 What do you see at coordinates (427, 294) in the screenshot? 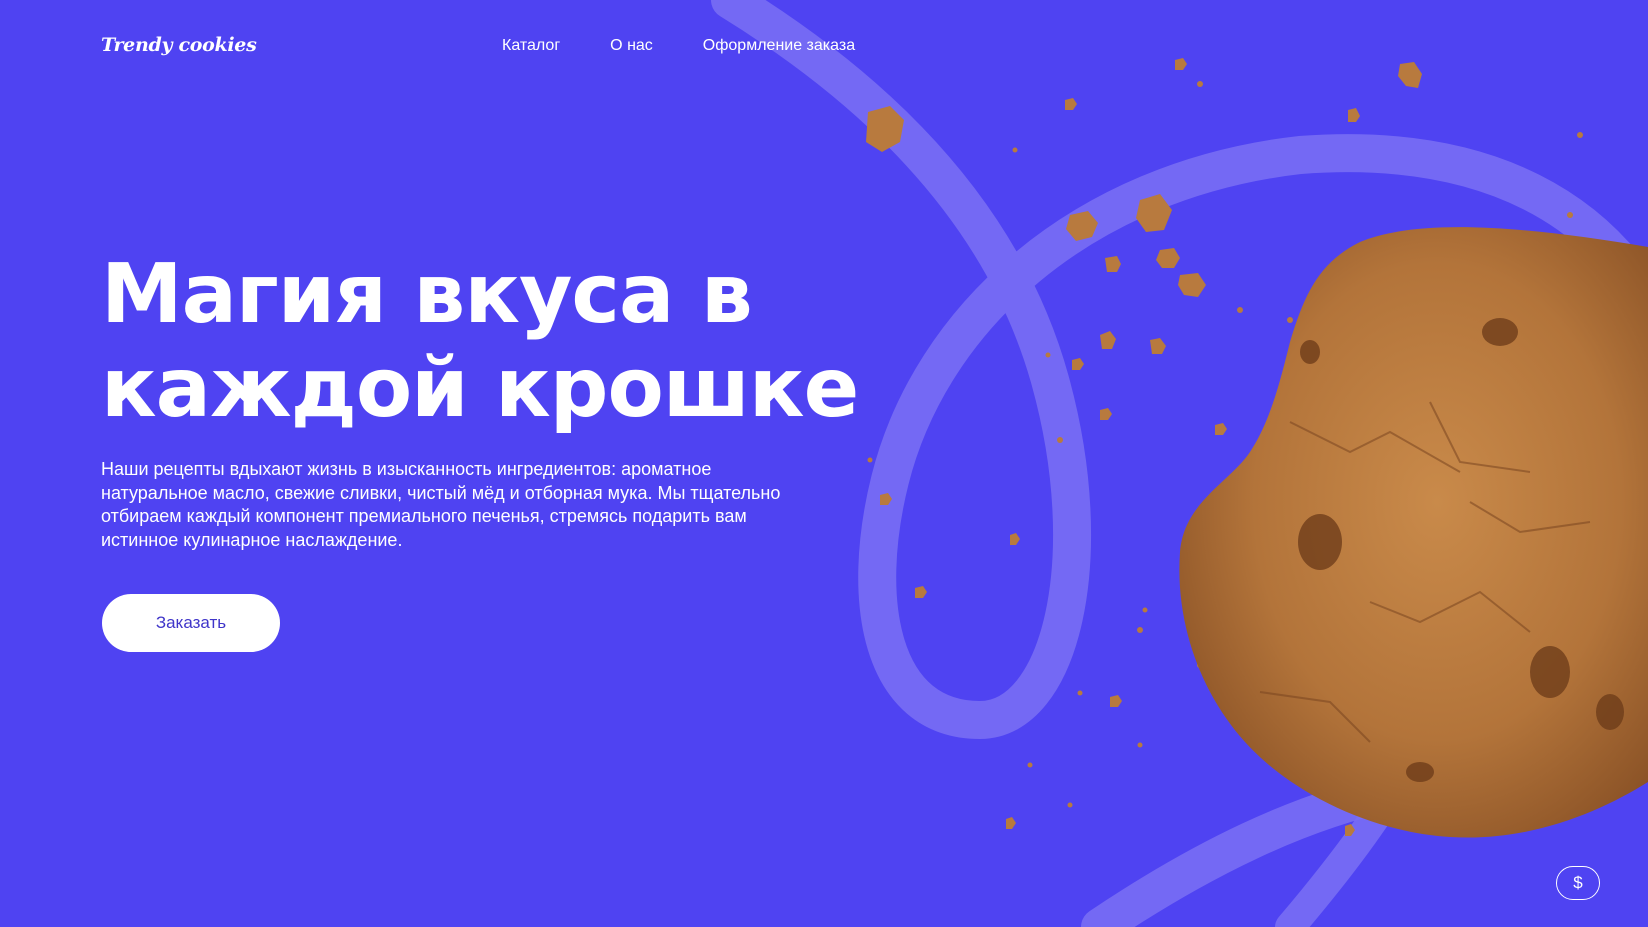
I see `hero-title-line1: Магия вкуса в` at bounding box center [427, 294].